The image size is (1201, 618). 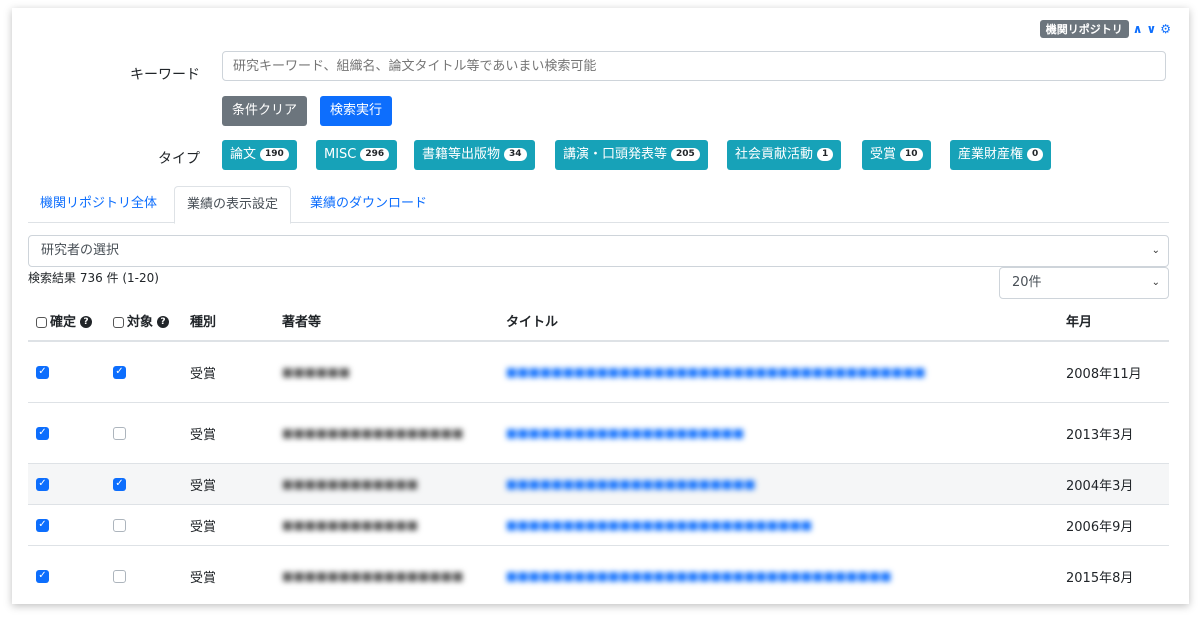 I want to click on clear-conditions-button: 条件クリア, so click(x=265, y=111).